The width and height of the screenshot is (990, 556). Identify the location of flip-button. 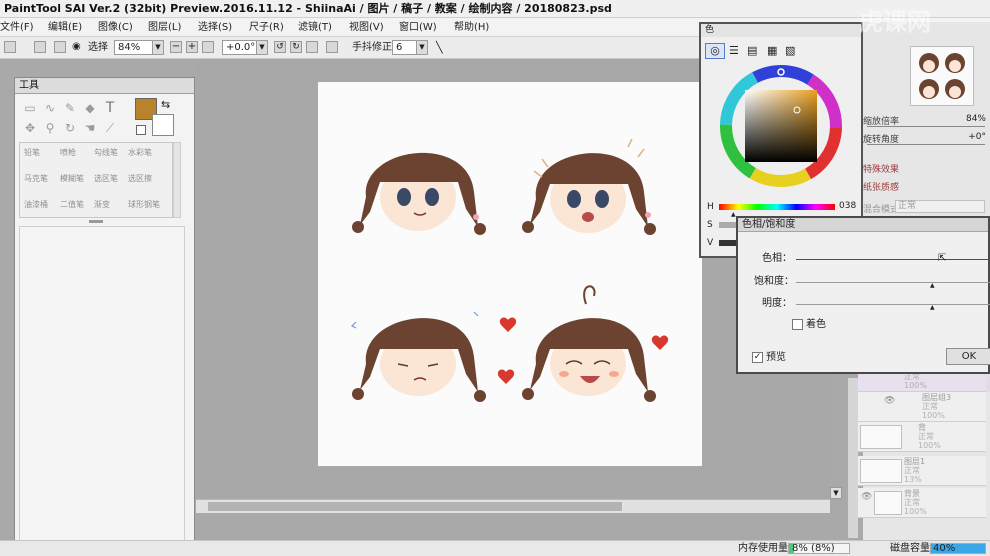
(332, 47).